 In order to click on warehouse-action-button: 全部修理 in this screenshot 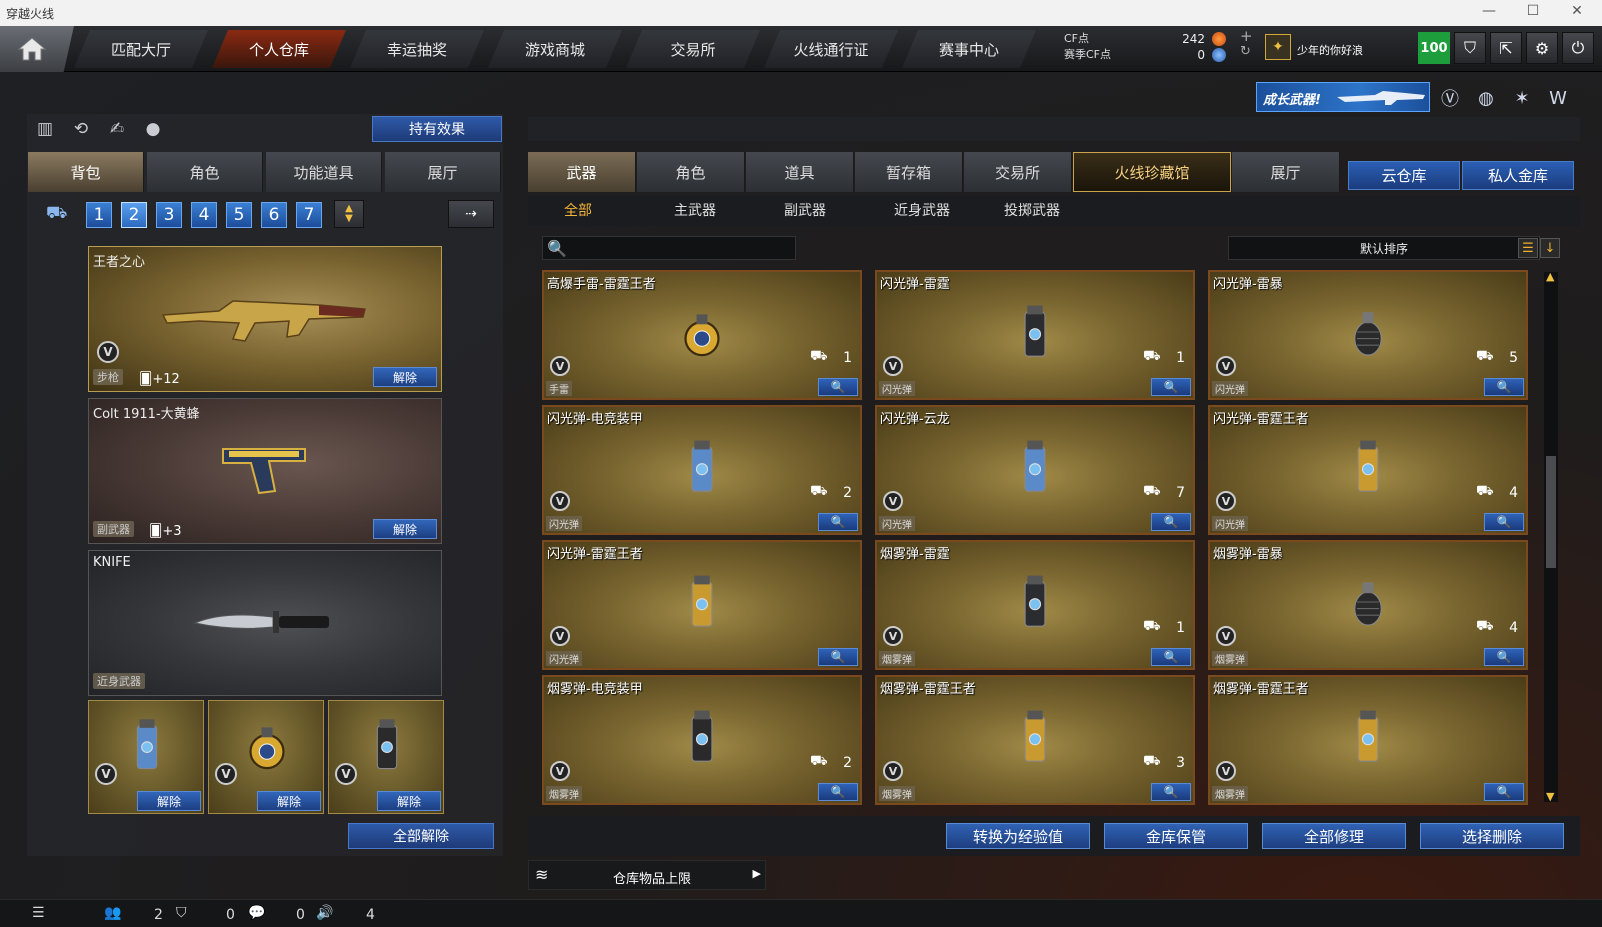, I will do `click(1334, 836)`.